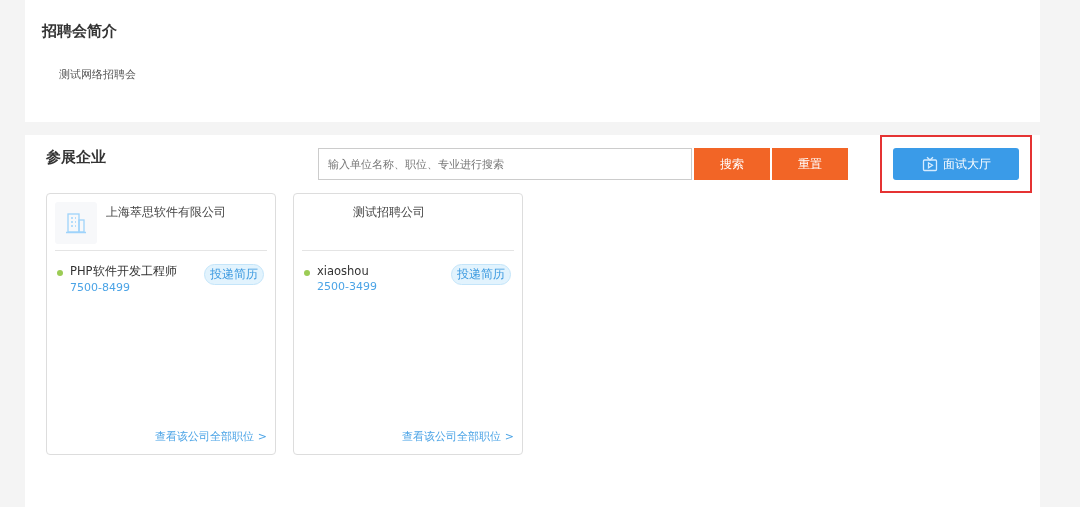 The height and width of the screenshot is (507, 1080). I want to click on salary-range: 2500-3499, so click(347, 286).